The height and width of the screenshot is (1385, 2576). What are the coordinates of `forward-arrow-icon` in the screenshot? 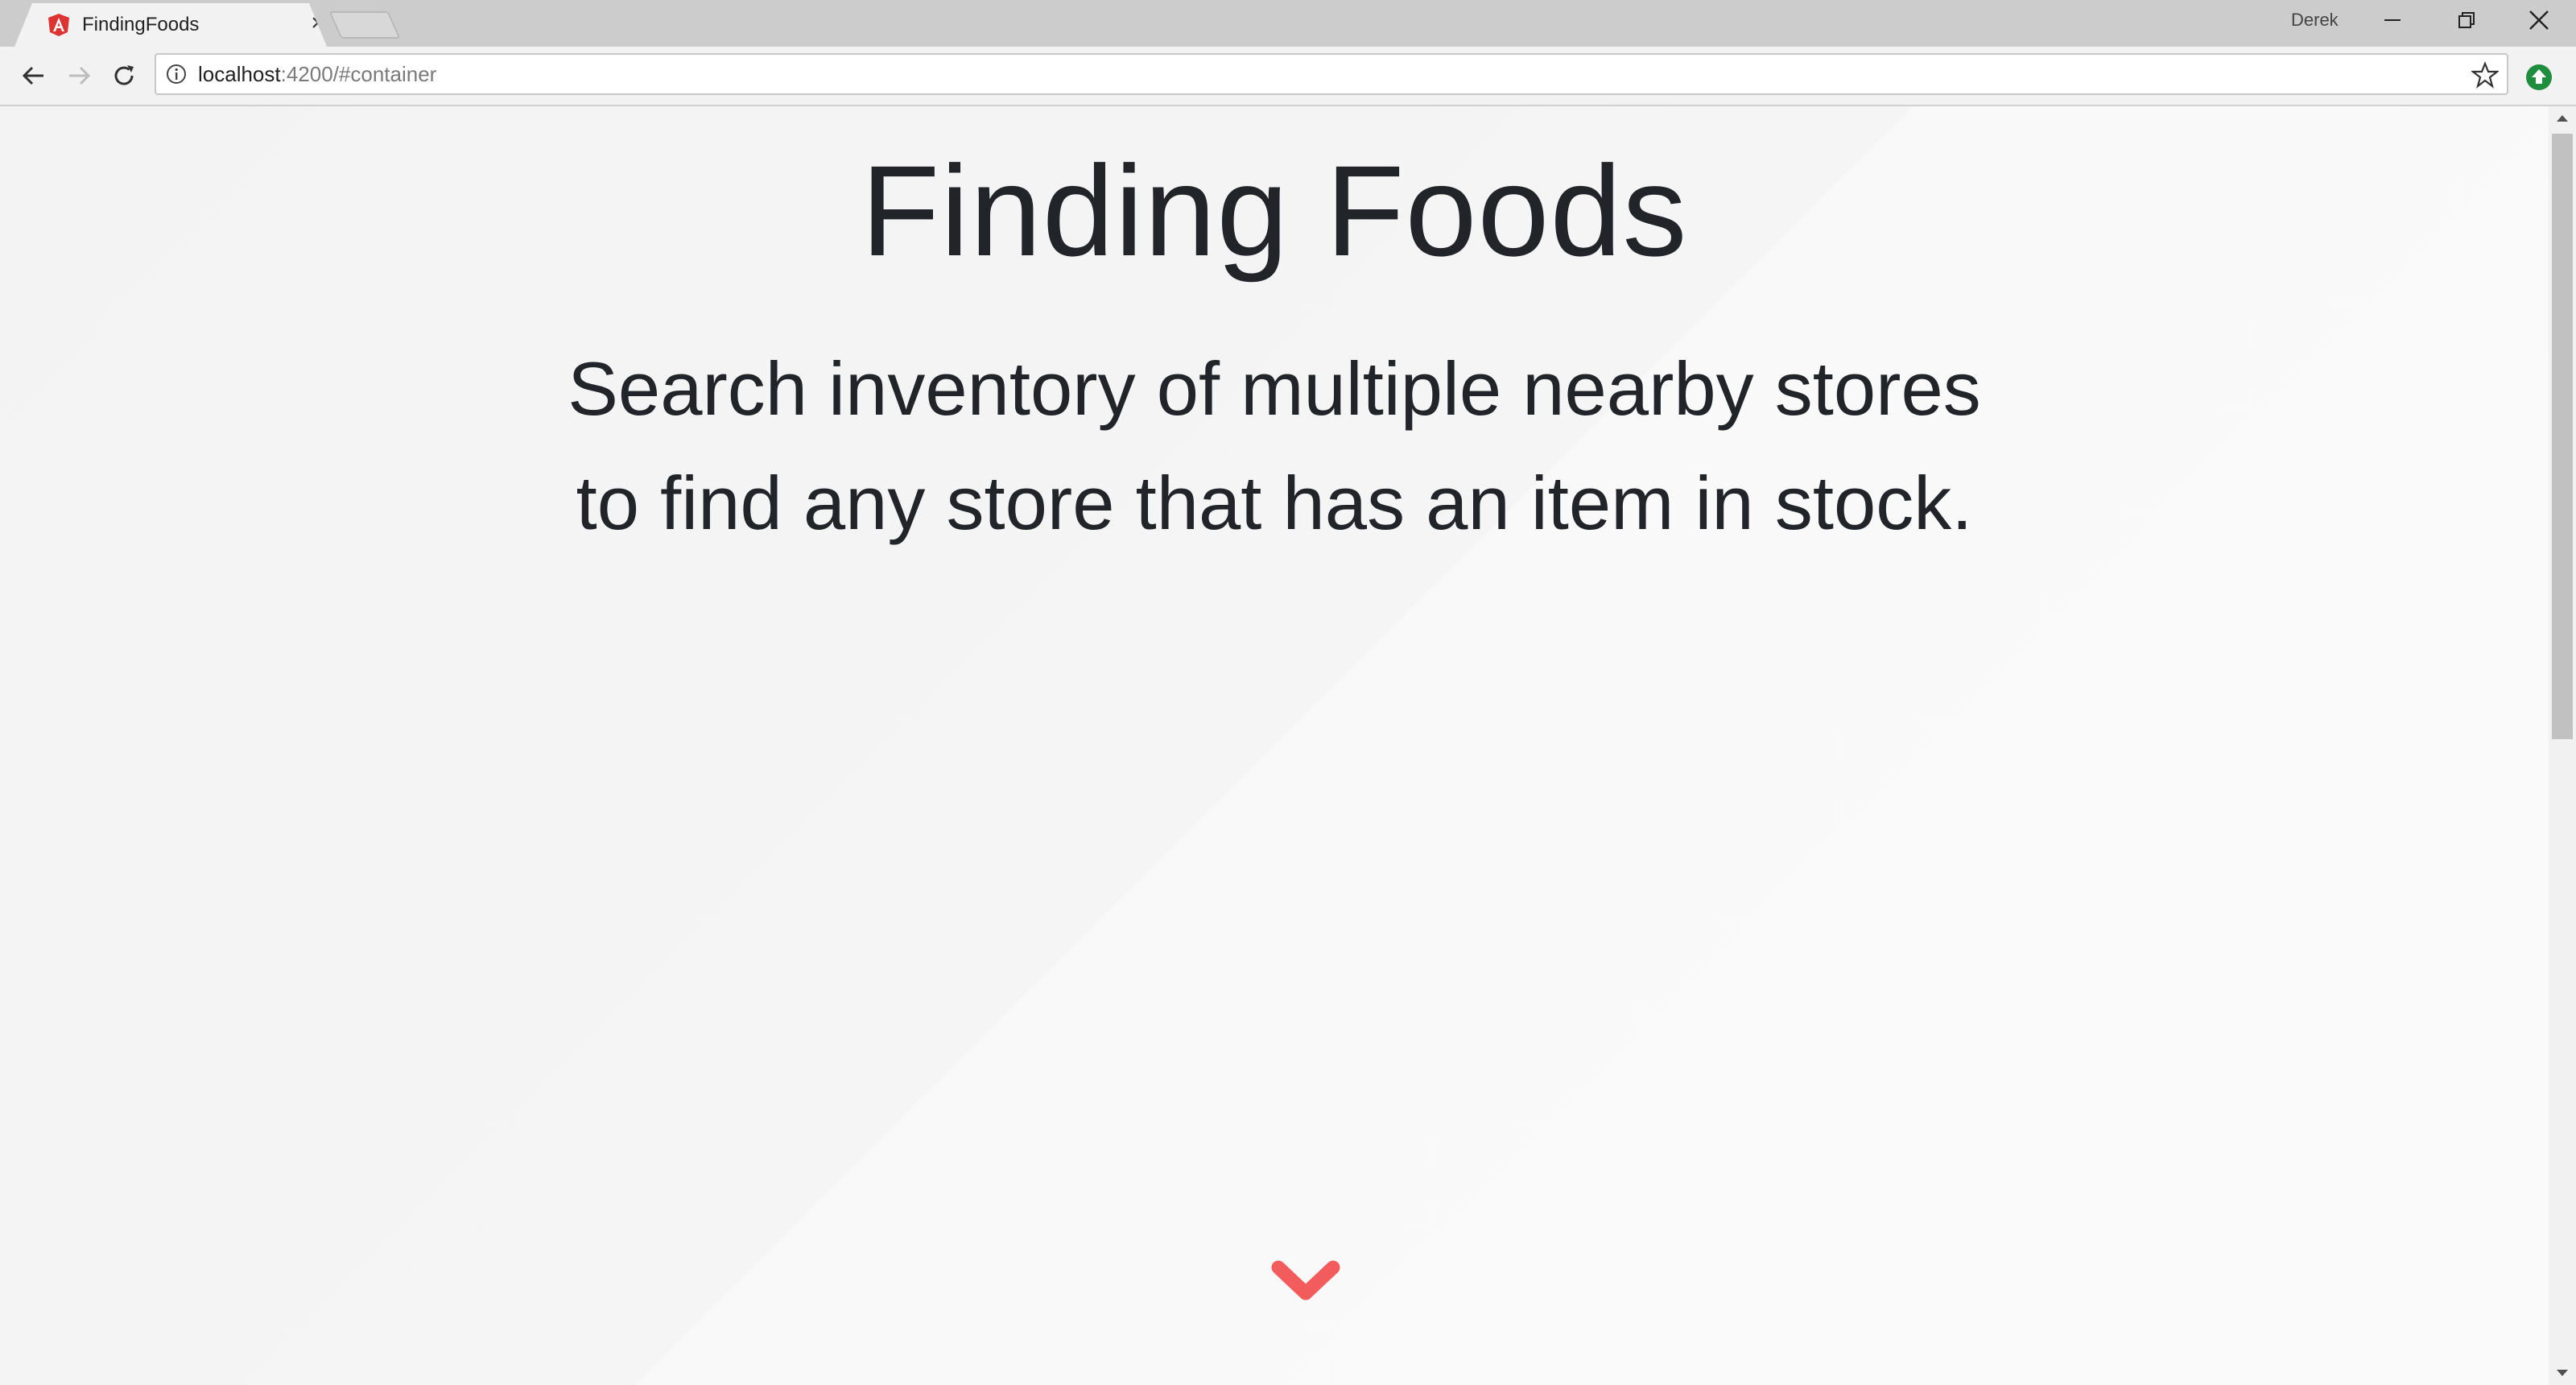 It's located at (79, 76).